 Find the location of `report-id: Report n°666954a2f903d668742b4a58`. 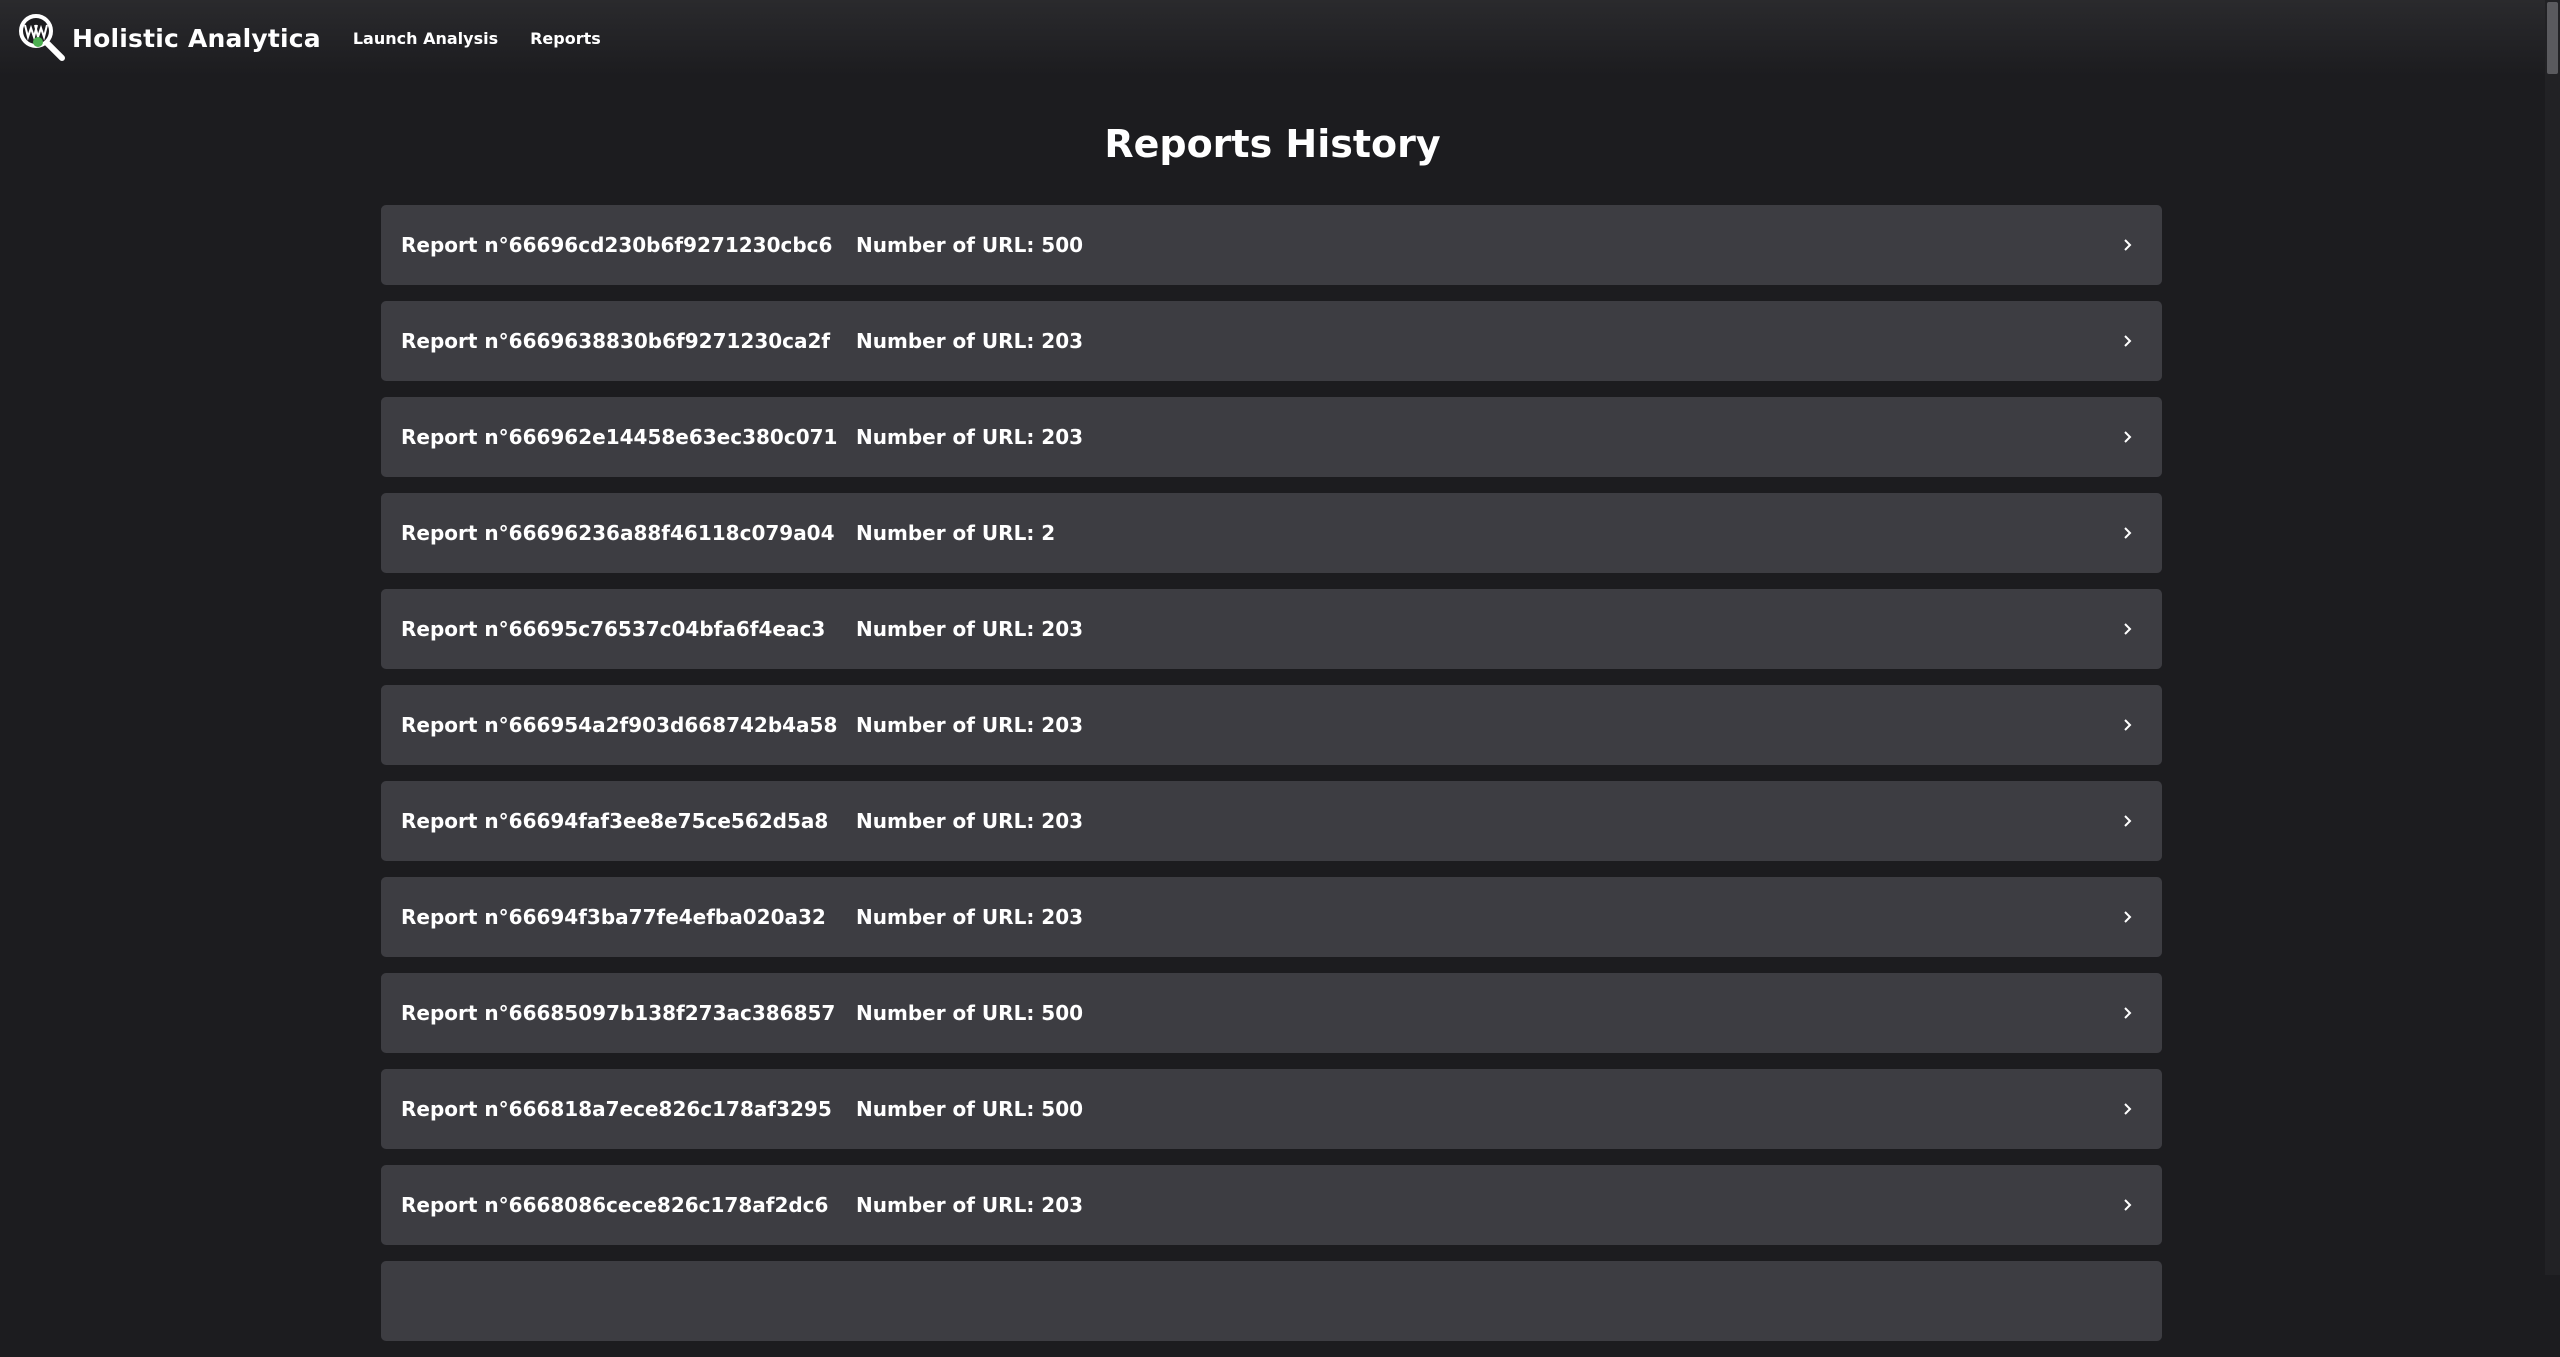

report-id: Report n°666954a2f903d668742b4a58 is located at coordinates (619, 725).